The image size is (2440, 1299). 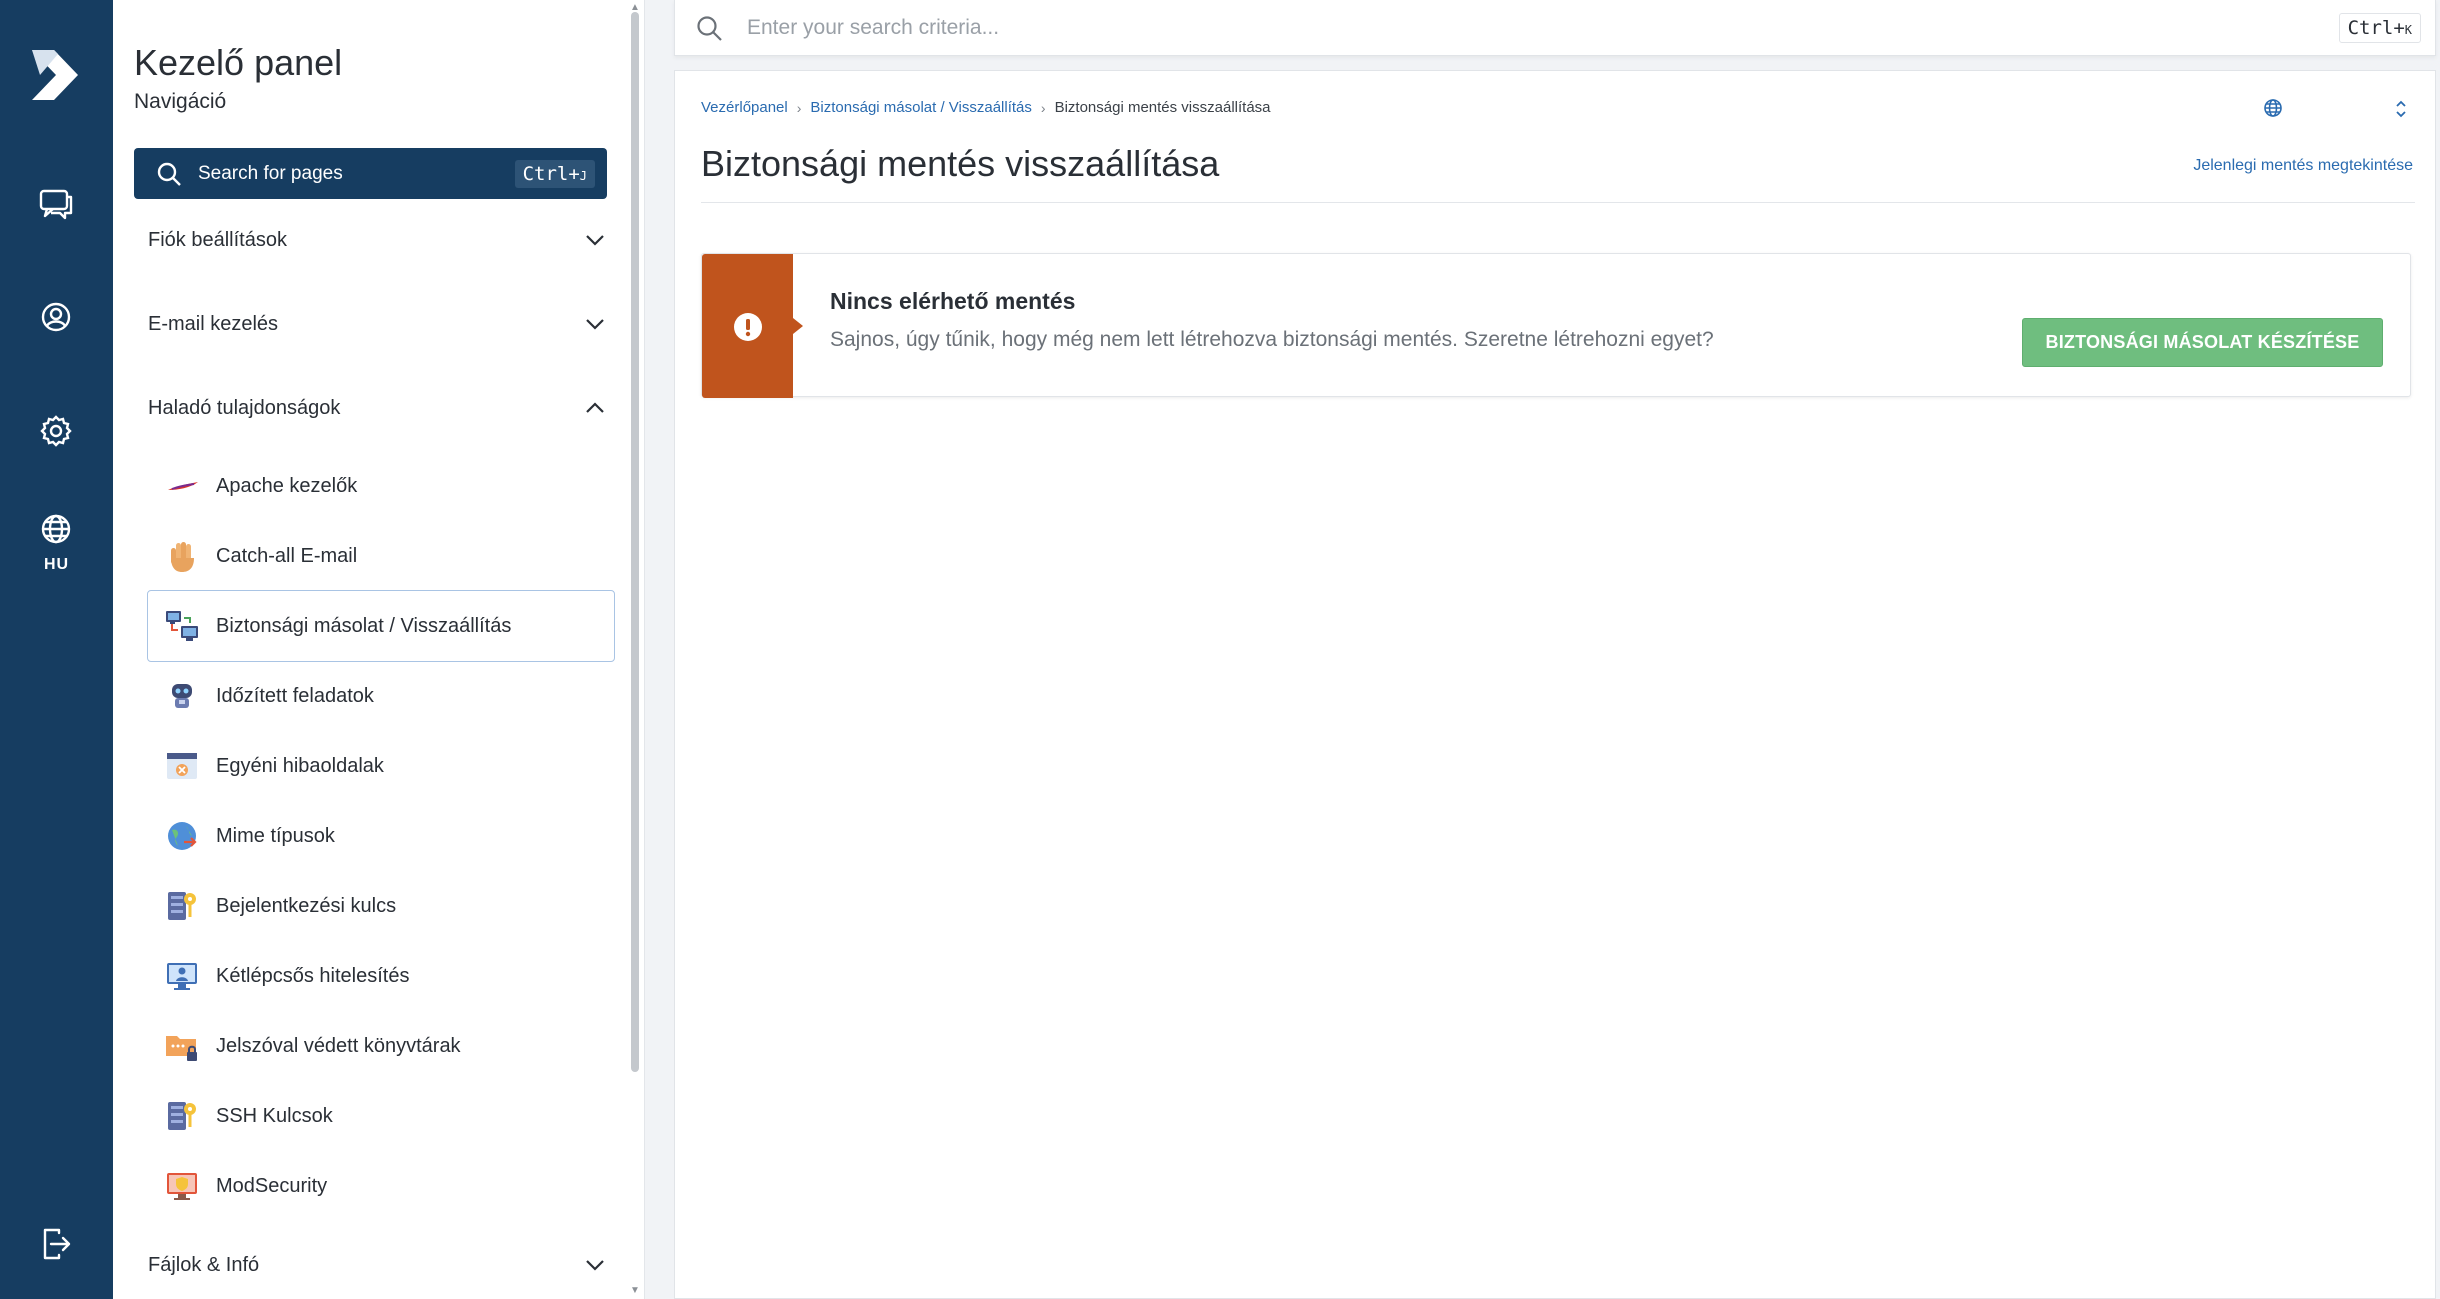 What do you see at coordinates (381, 556) in the screenshot?
I see `nav-item-catch-all-email: Catch-all E-mail` at bounding box center [381, 556].